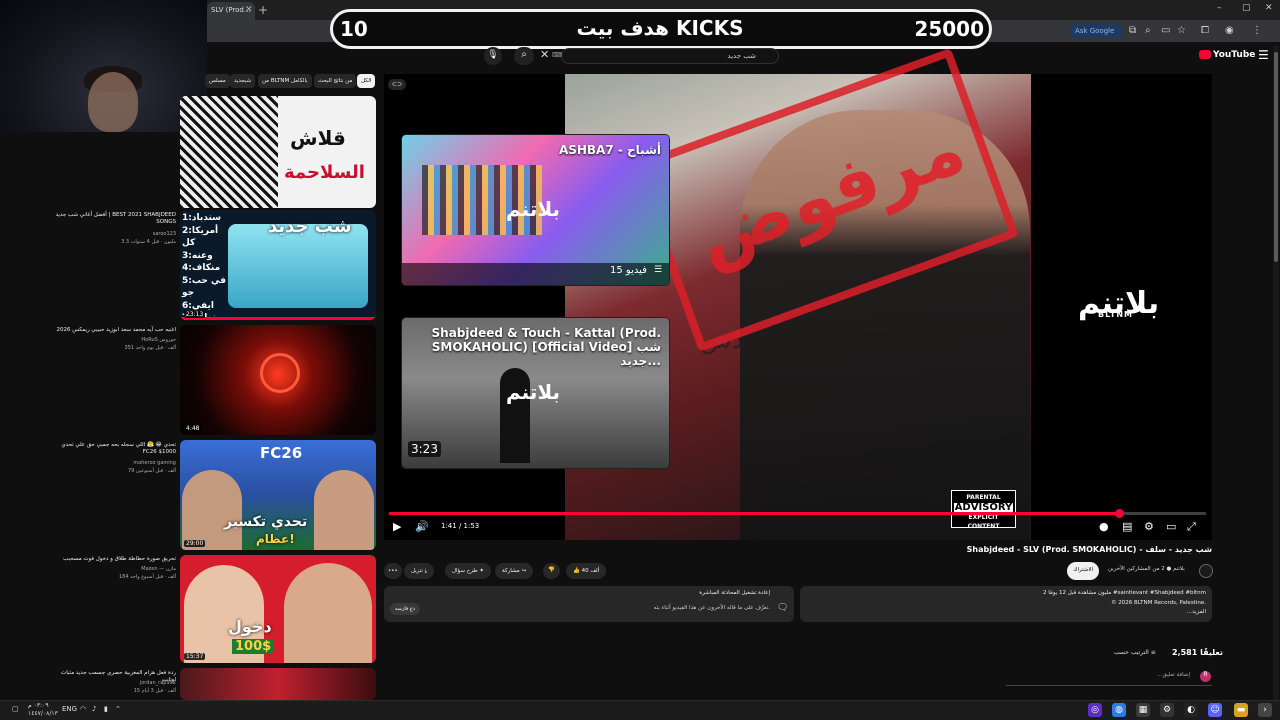 This screenshot has width=1280, height=720. What do you see at coordinates (285, 81) in the screenshot?
I see `chip-from-channel: من BLTNM بالكامل` at bounding box center [285, 81].